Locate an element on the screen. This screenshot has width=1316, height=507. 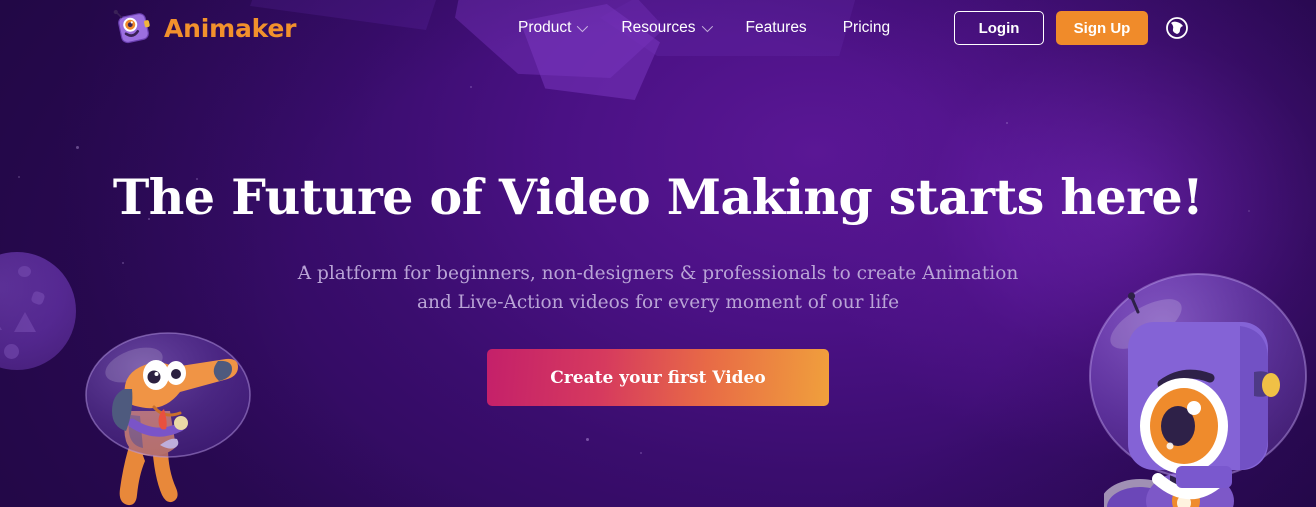
login-button: Login is located at coordinates (999, 28).